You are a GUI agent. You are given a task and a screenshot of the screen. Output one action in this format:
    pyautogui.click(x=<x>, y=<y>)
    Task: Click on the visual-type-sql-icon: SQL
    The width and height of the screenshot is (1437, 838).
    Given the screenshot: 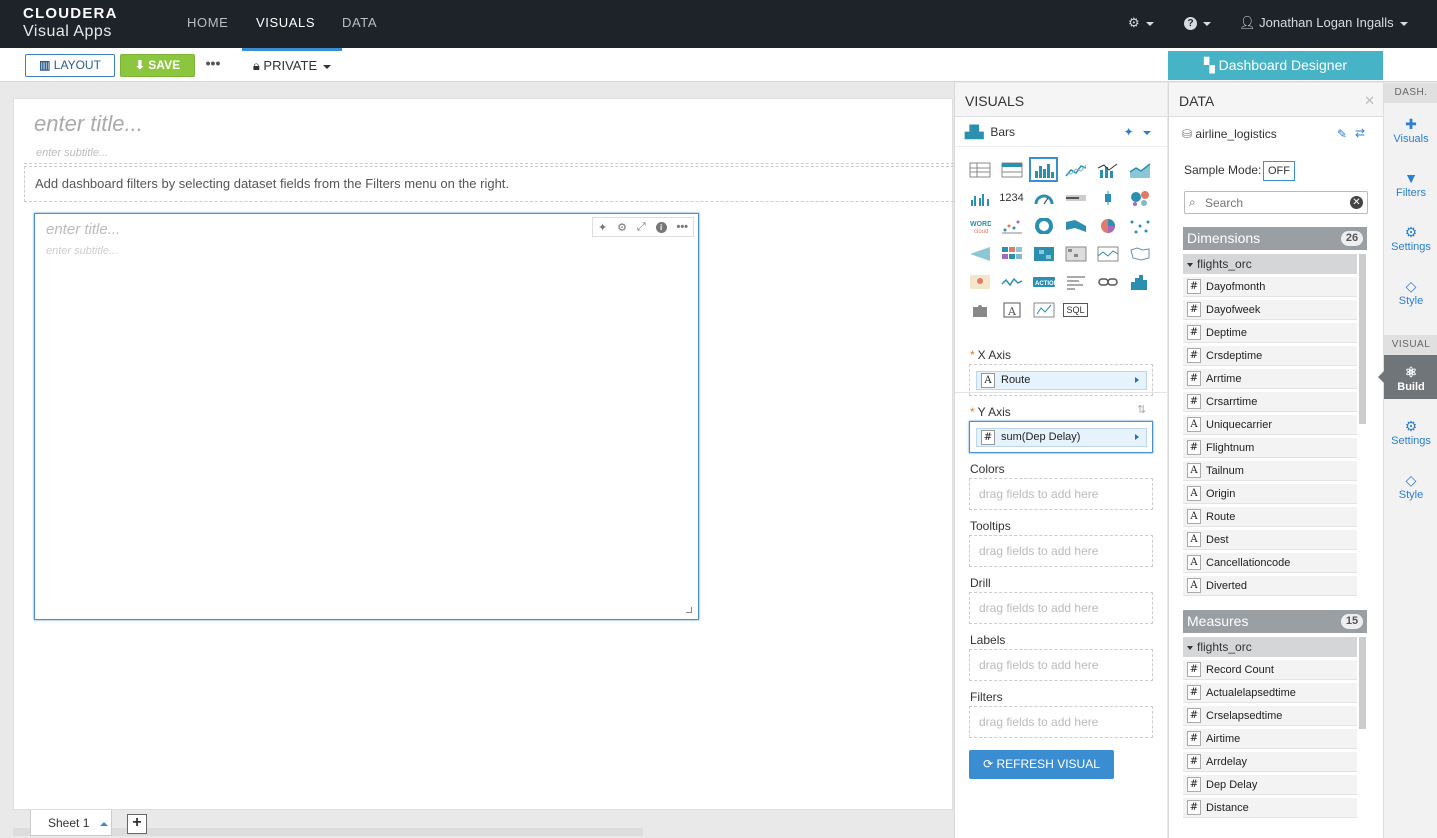 What is the action you would take?
    pyautogui.click(x=1075, y=309)
    